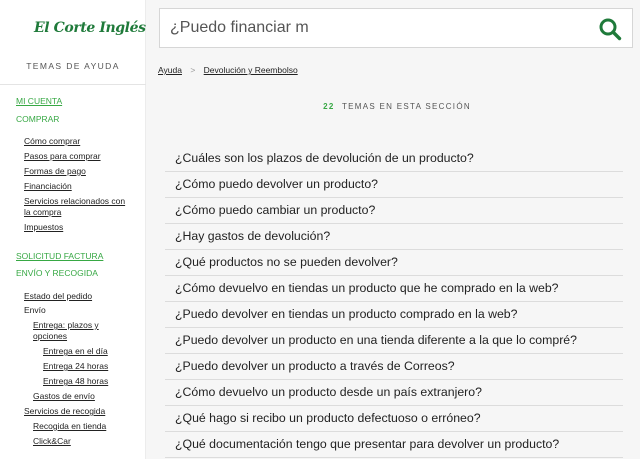 This screenshot has width=640, height=459. I want to click on question-item: ¿Cómo puedo cambiar un producto?, so click(394, 211).